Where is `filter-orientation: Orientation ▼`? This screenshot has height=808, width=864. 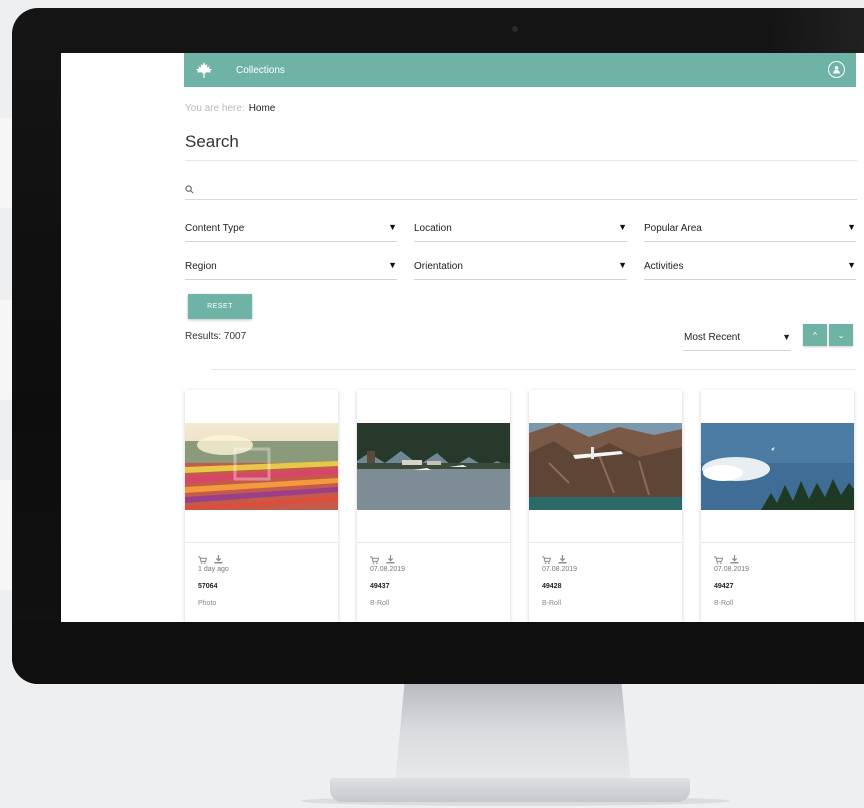 filter-orientation: Orientation ▼ is located at coordinates (520, 268).